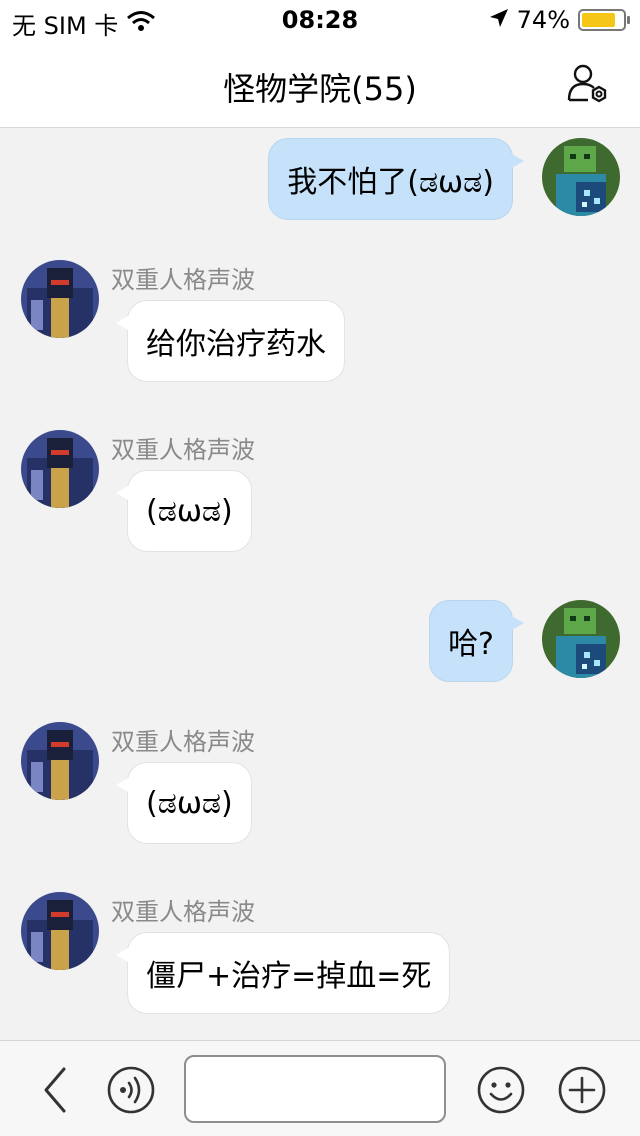  What do you see at coordinates (390, 182) in the screenshot?
I see `message-text: 我不怕了(ಡωಡ)` at bounding box center [390, 182].